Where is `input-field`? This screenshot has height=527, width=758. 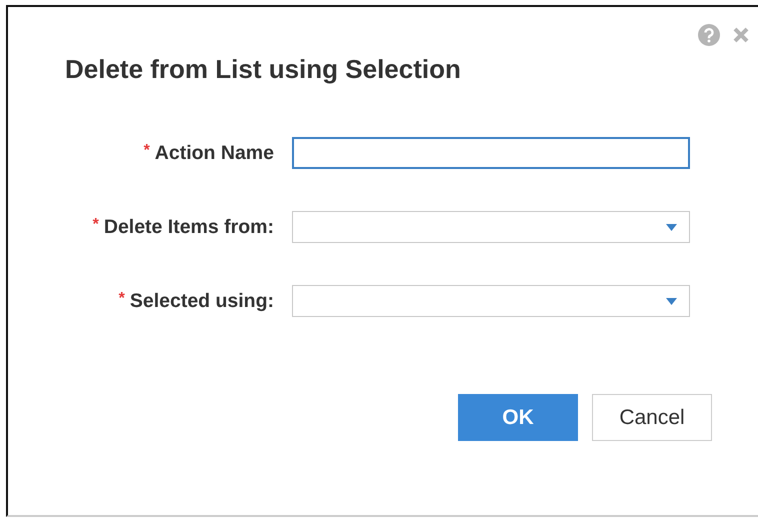
input-field is located at coordinates (491, 153).